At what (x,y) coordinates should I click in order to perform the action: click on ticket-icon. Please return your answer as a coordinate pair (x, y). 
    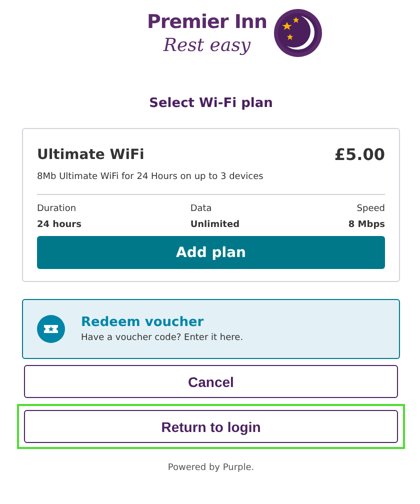
    Looking at the image, I should click on (51, 329).